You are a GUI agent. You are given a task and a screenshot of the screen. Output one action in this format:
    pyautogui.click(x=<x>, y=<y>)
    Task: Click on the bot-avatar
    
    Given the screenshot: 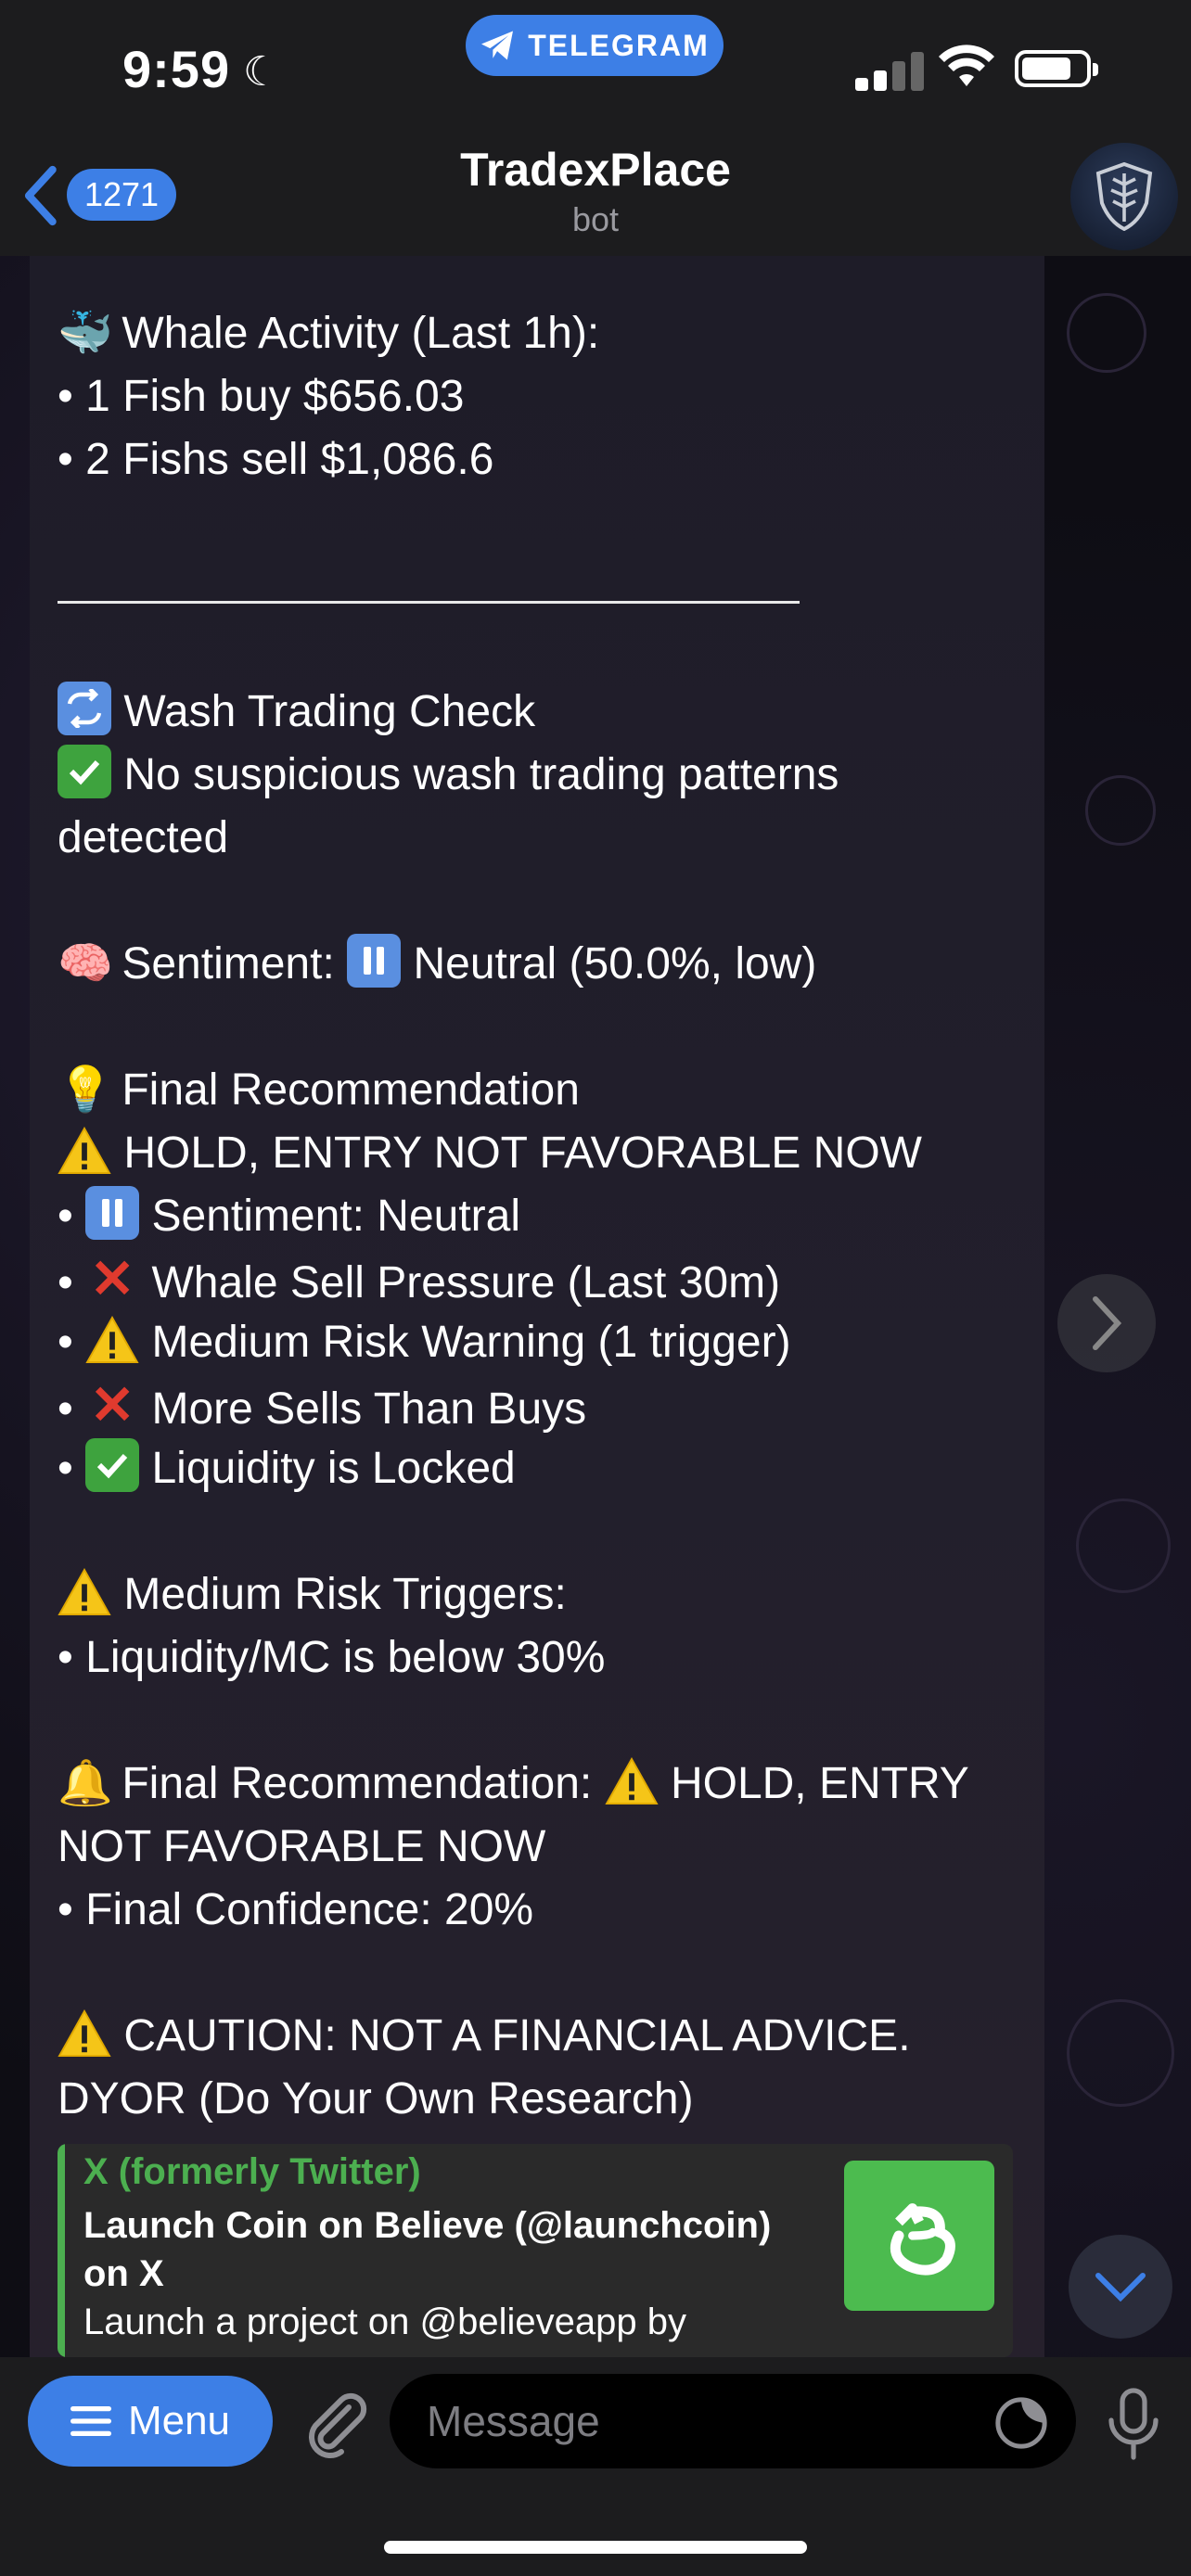 What is the action you would take?
    pyautogui.click(x=1124, y=196)
    